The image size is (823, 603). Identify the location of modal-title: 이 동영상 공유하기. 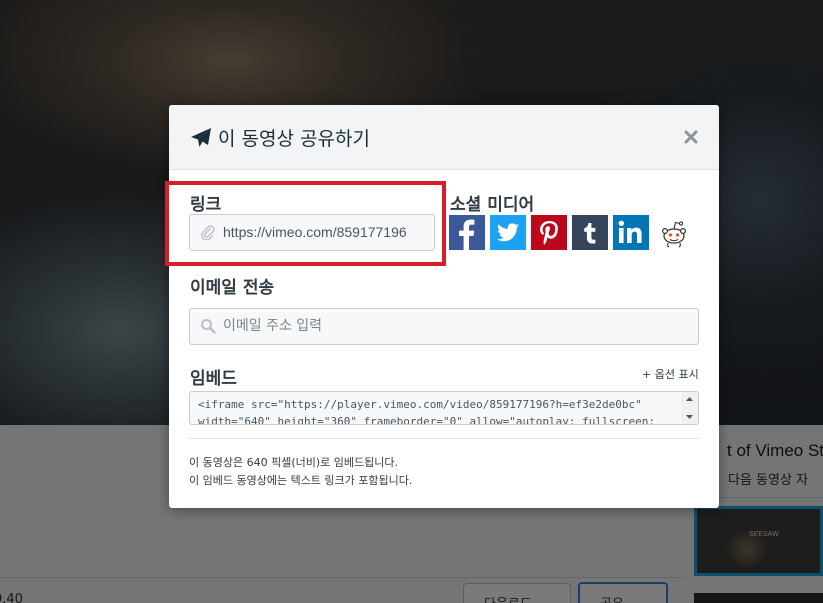
(294, 139).